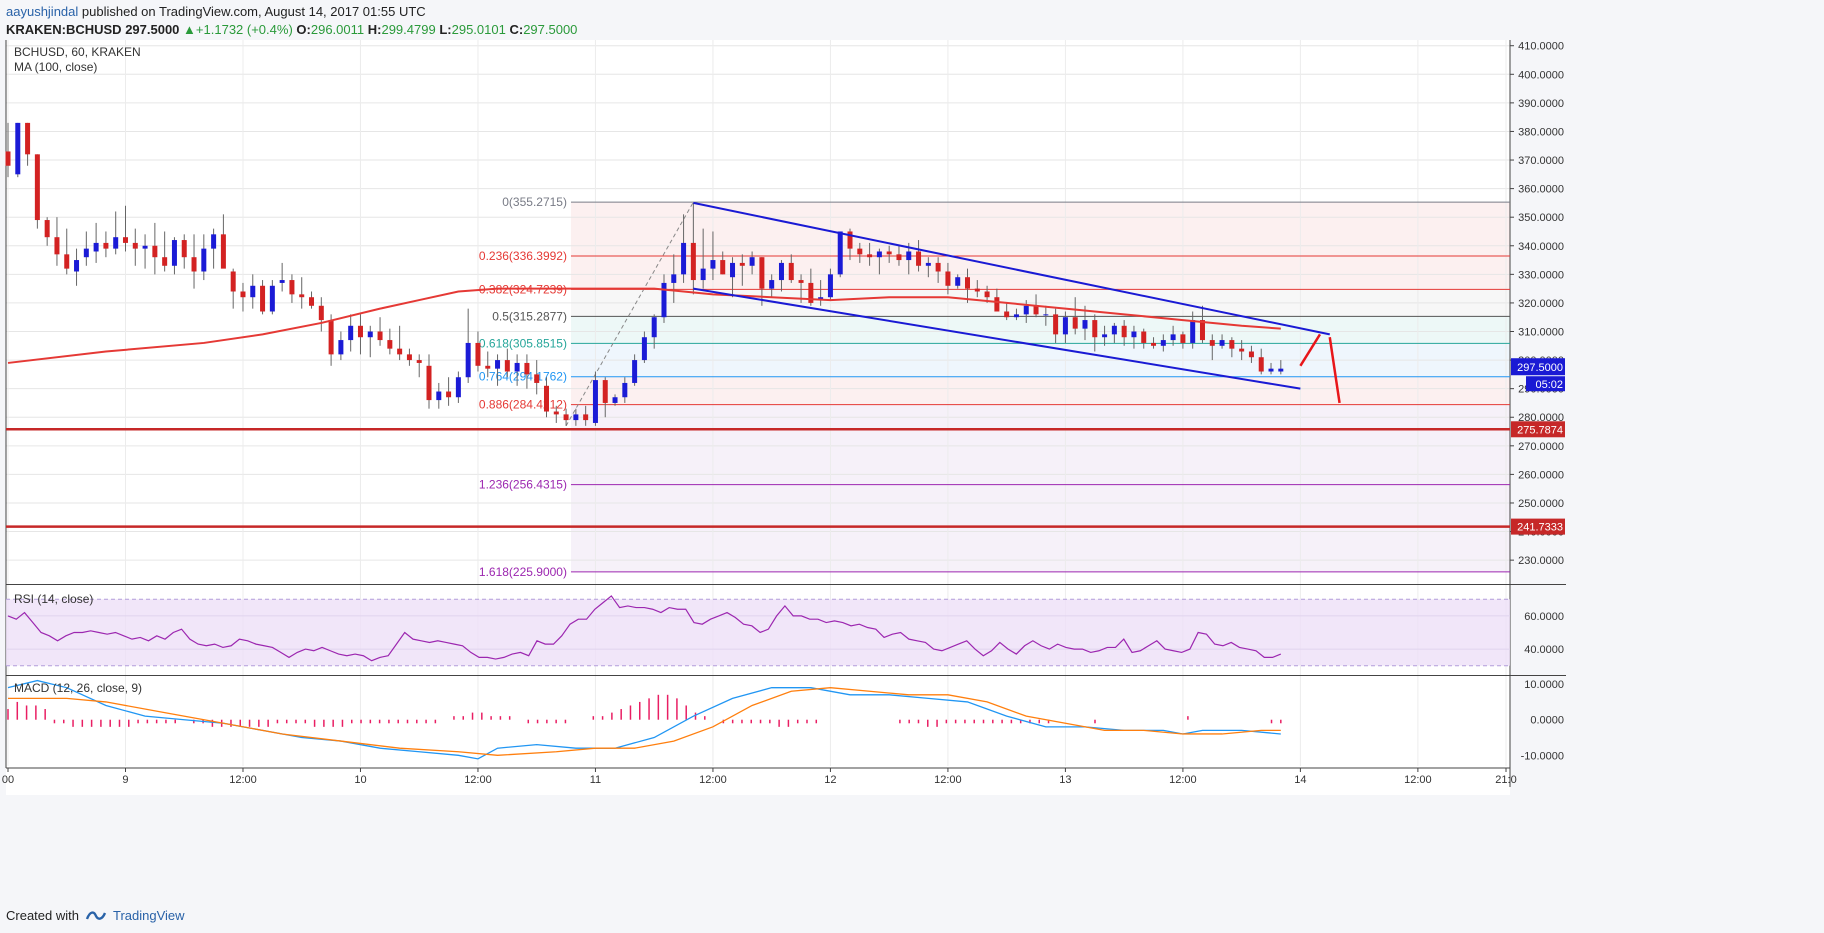  I want to click on fib-label: 0(355.2715), so click(534, 202).